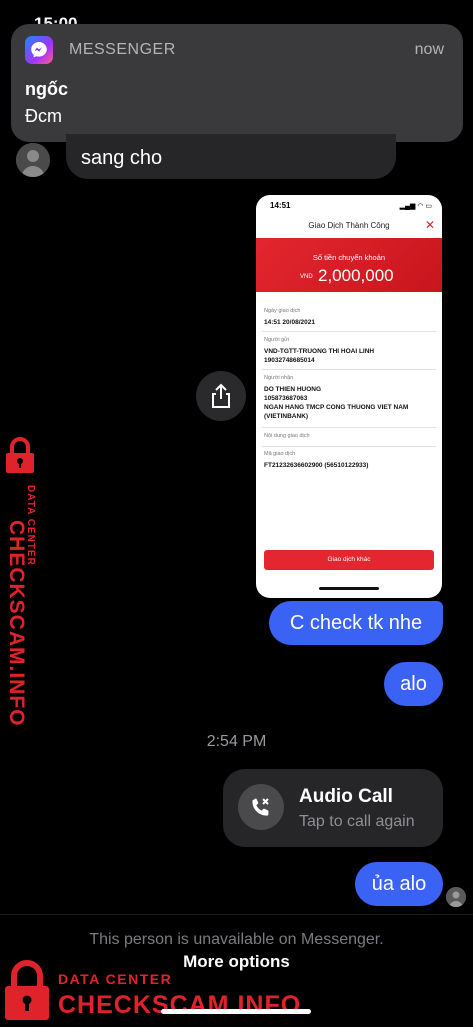 This screenshot has height=1027, width=473. Describe the element at coordinates (346, 796) in the screenshot. I see `call-title: Audio Call` at that location.